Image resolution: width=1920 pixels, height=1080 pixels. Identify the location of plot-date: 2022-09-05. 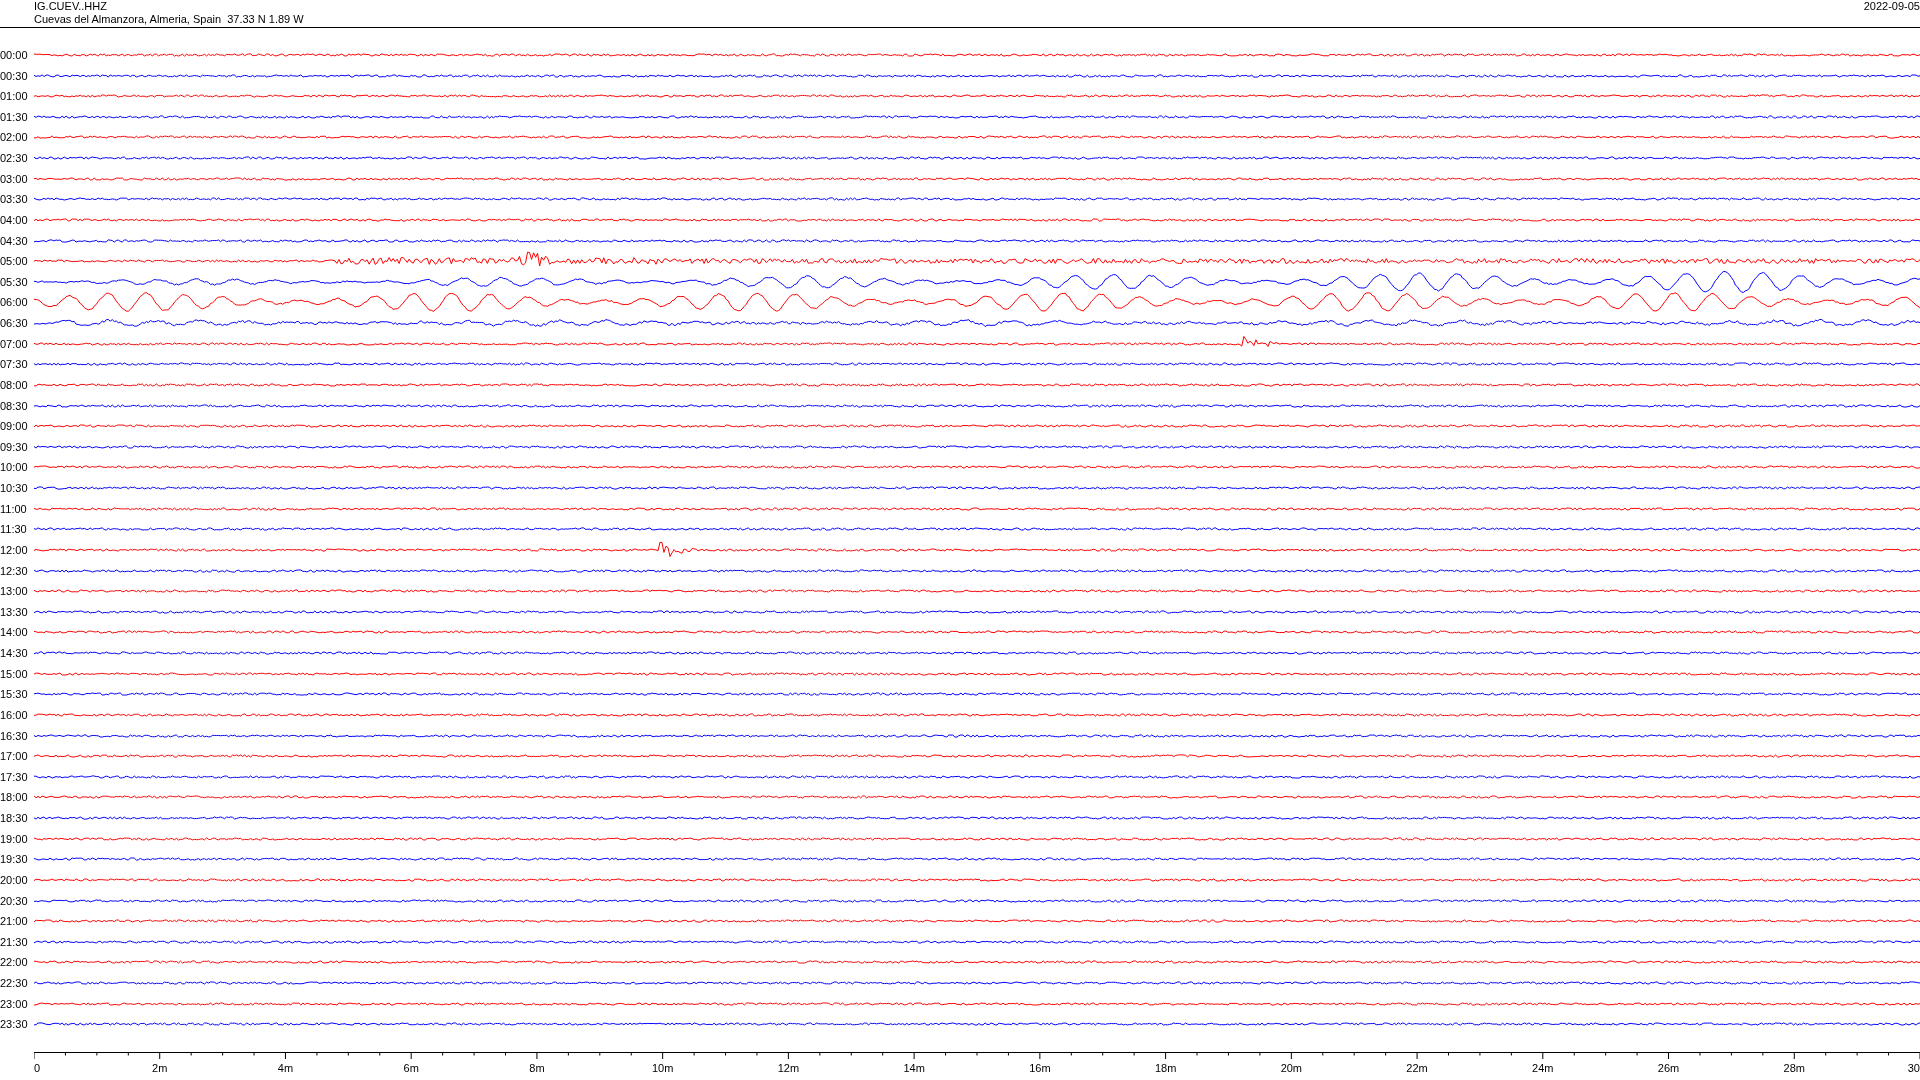
(1891, 6).